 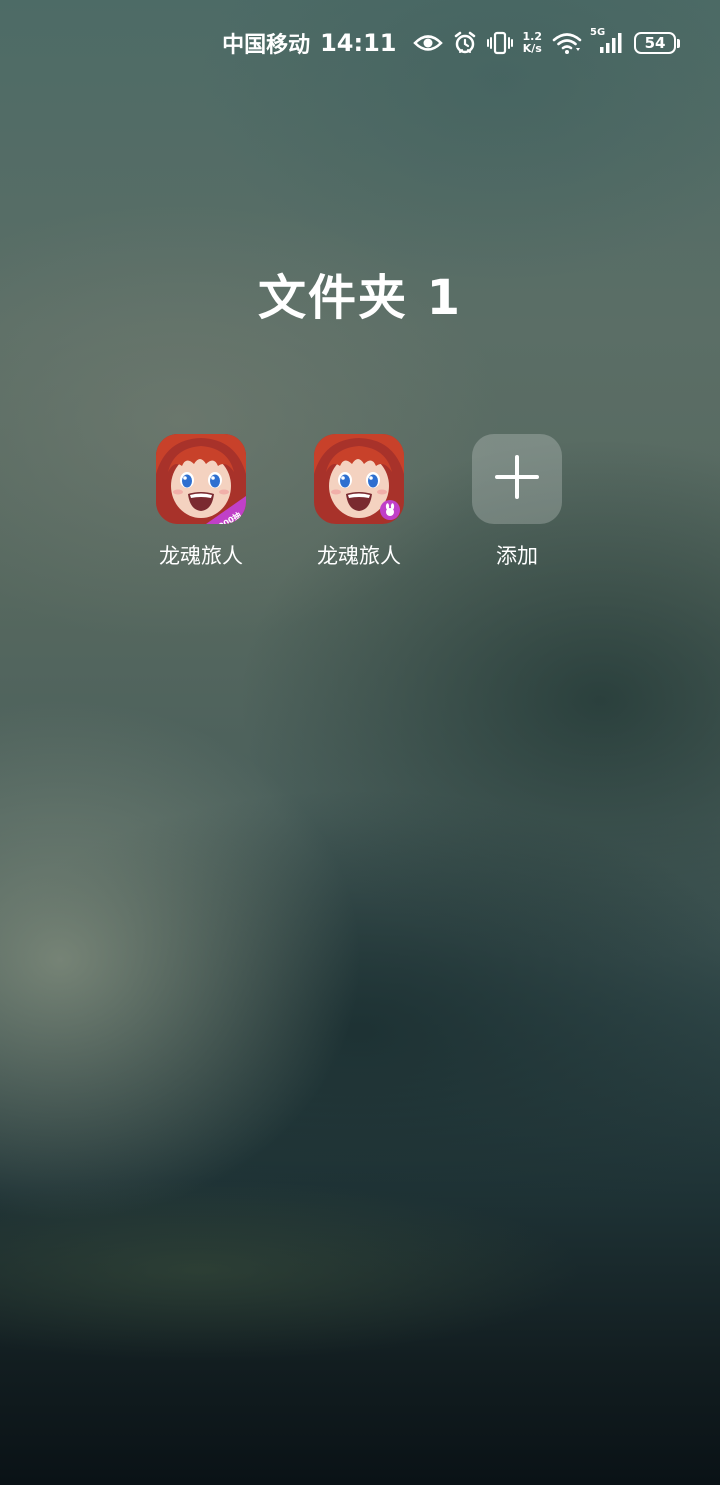 I want to click on anime-girl-app-icon, so click(x=359, y=479).